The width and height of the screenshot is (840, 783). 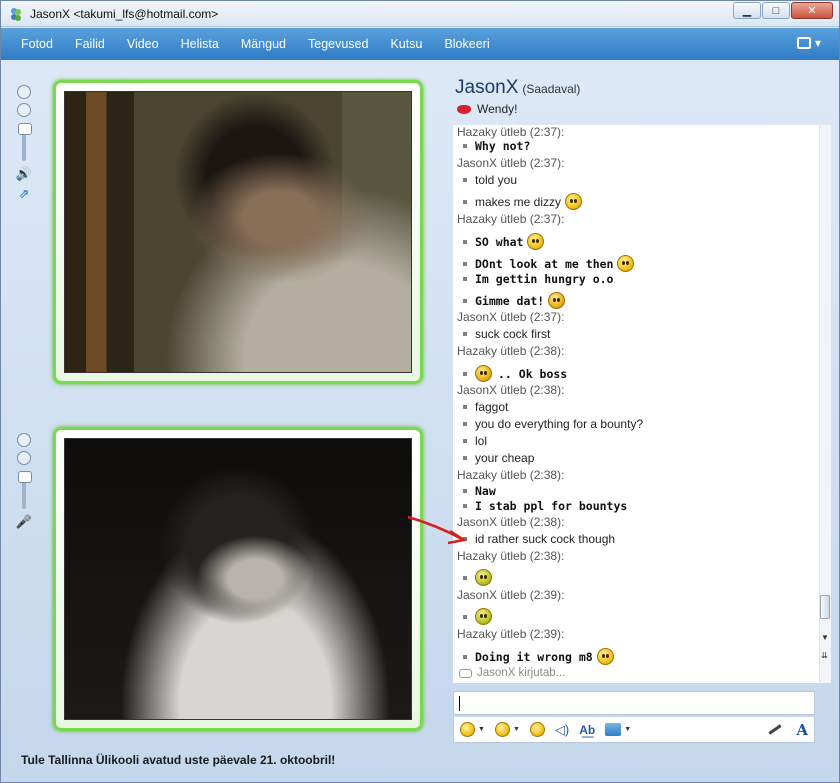 What do you see at coordinates (788, 730) in the screenshot?
I see `format-tools: A` at bounding box center [788, 730].